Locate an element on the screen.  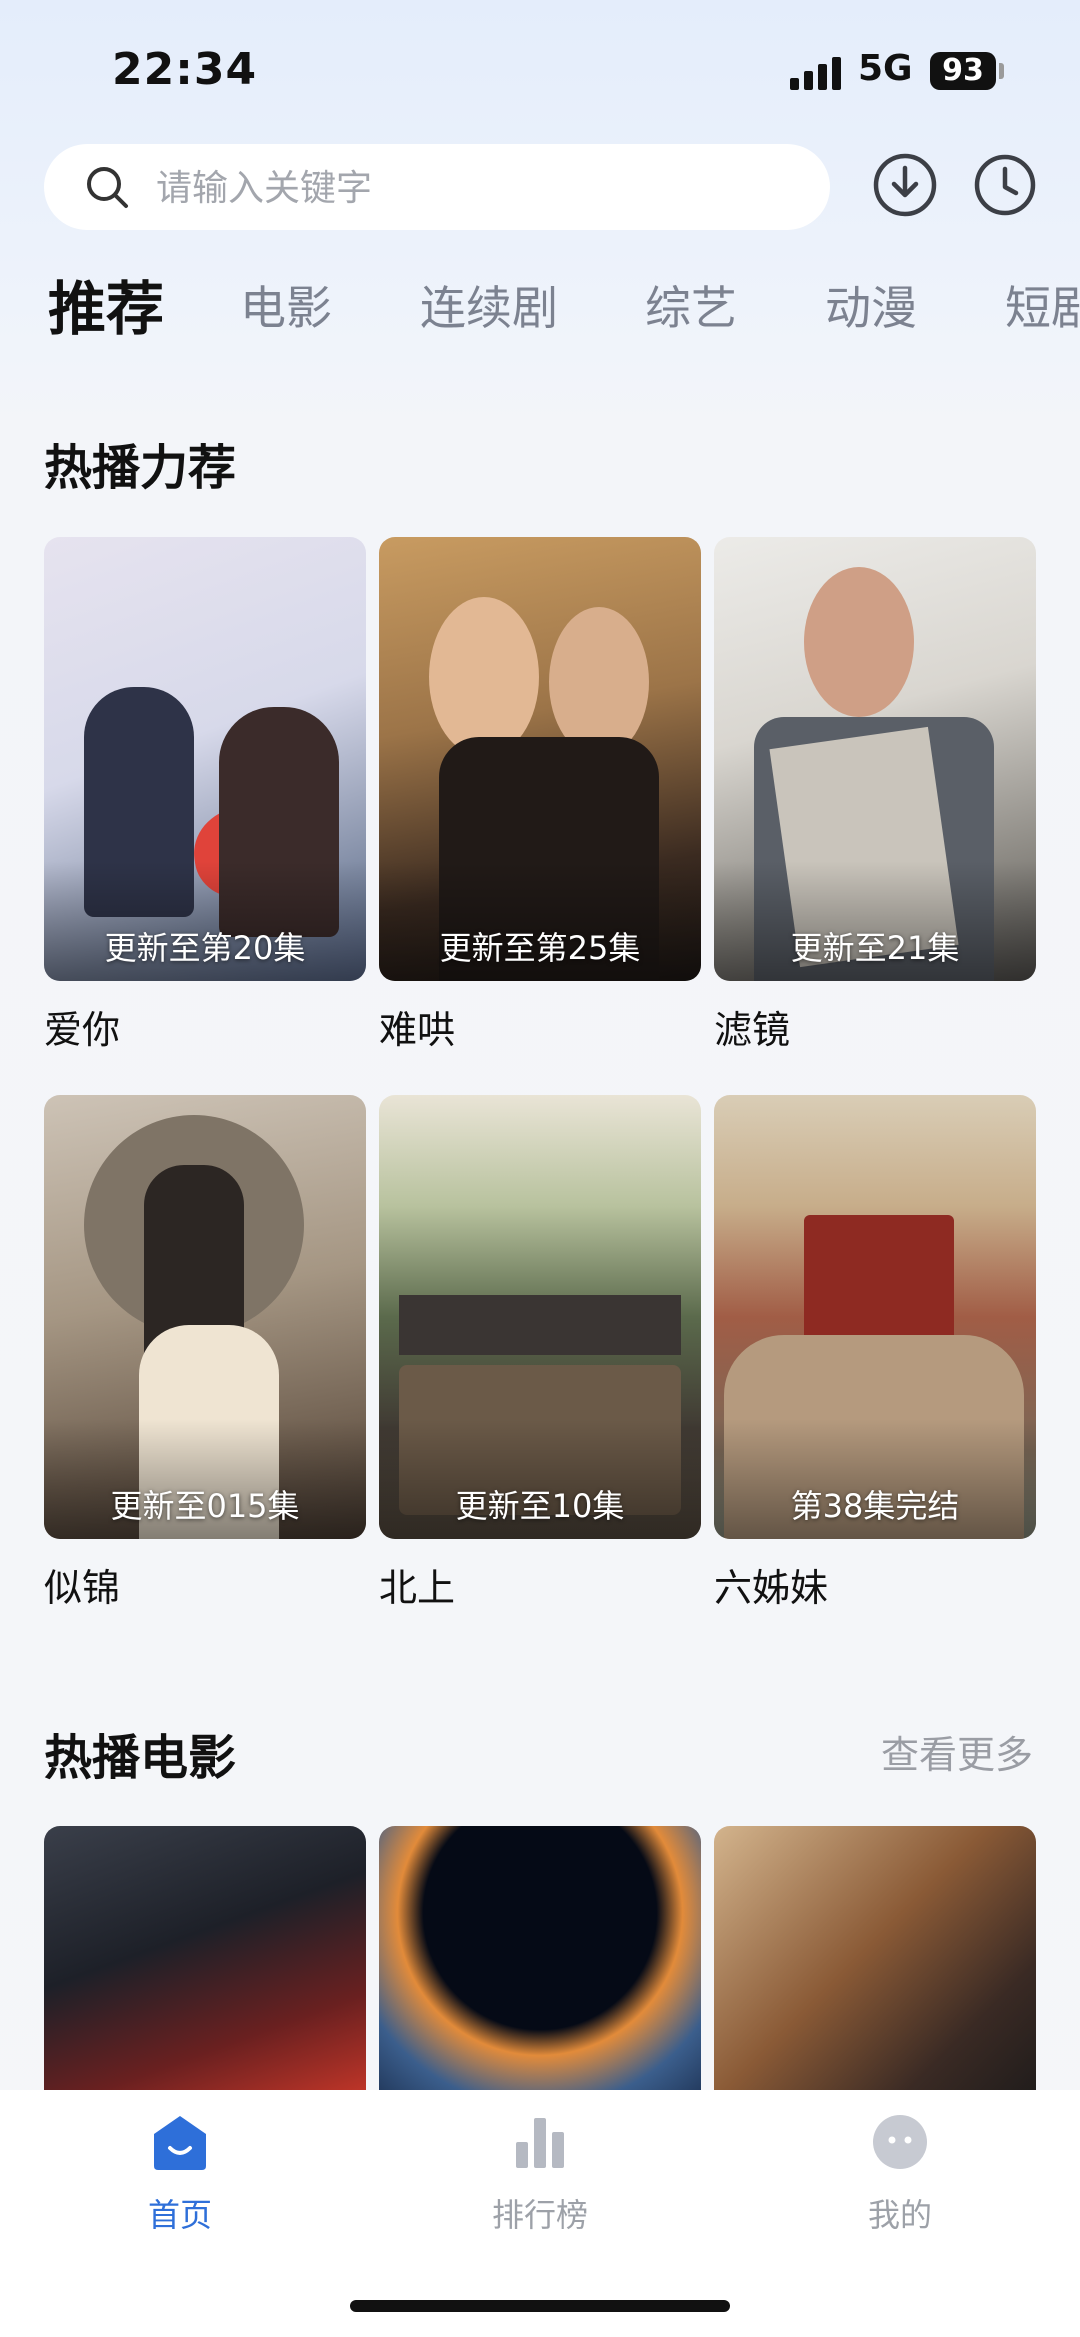
tab-variety: 综艺 is located at coordinates (691, 305).